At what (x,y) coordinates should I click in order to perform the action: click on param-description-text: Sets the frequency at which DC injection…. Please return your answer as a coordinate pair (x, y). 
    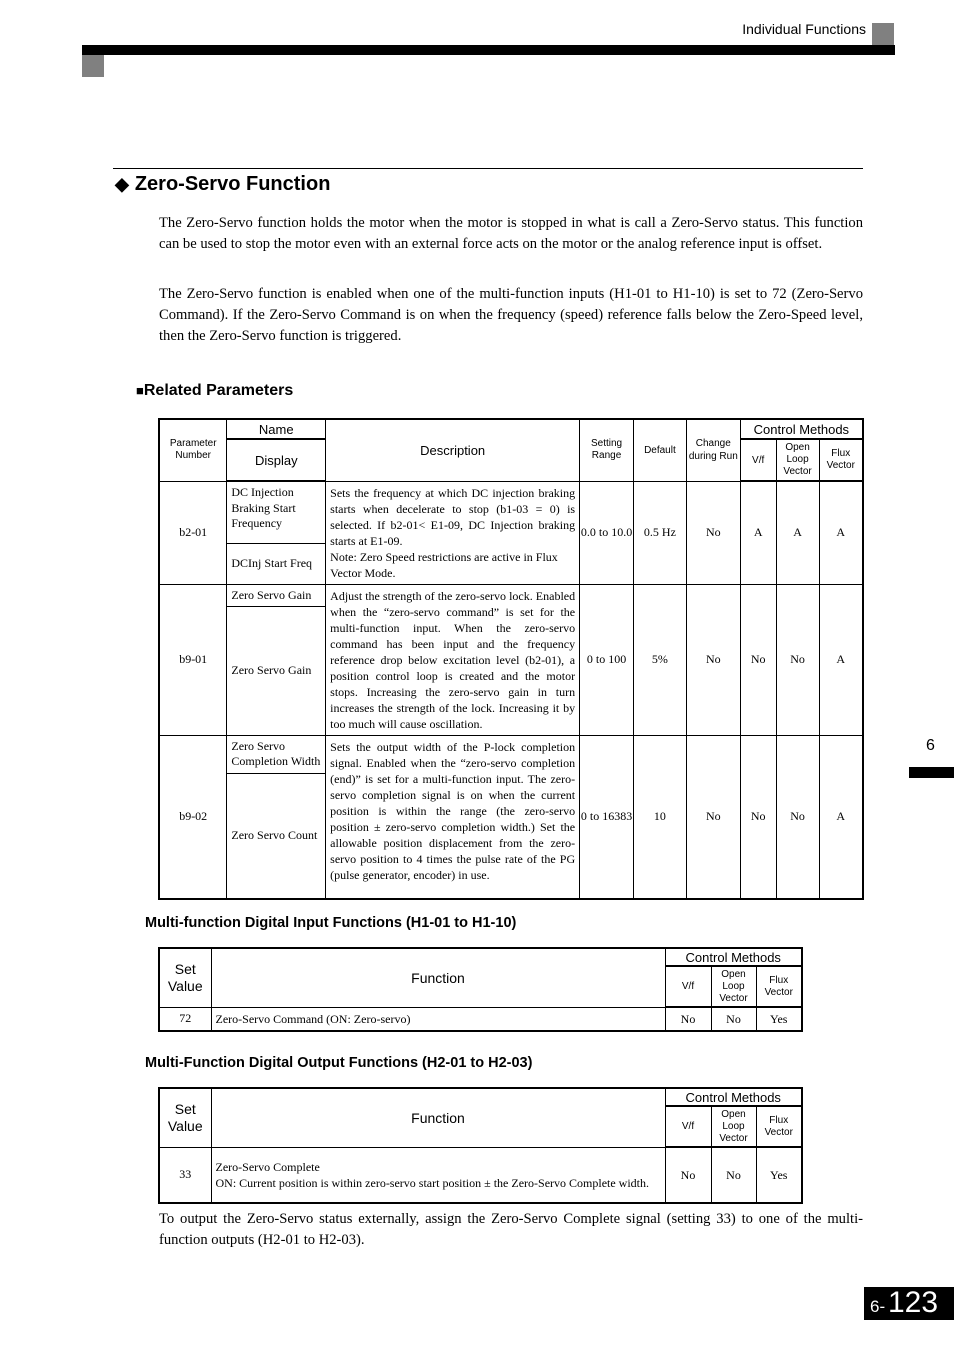
    Looking at the image, I should click on (453, 516).